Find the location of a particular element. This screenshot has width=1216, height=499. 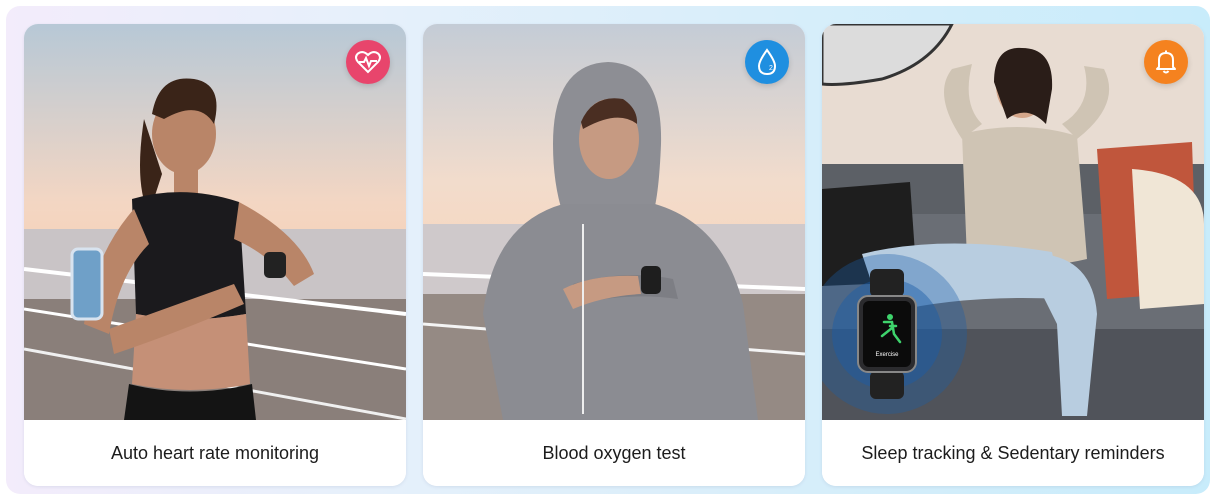

heart-rate-icon is located at coordinates (368, 62).